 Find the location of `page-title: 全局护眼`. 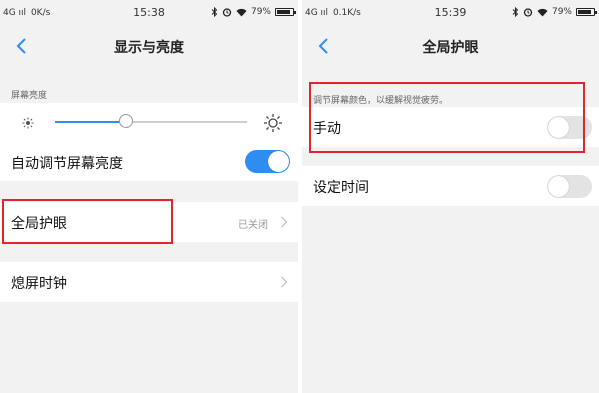

page-title: 全局护眼 is located at coordinates (450, 48).